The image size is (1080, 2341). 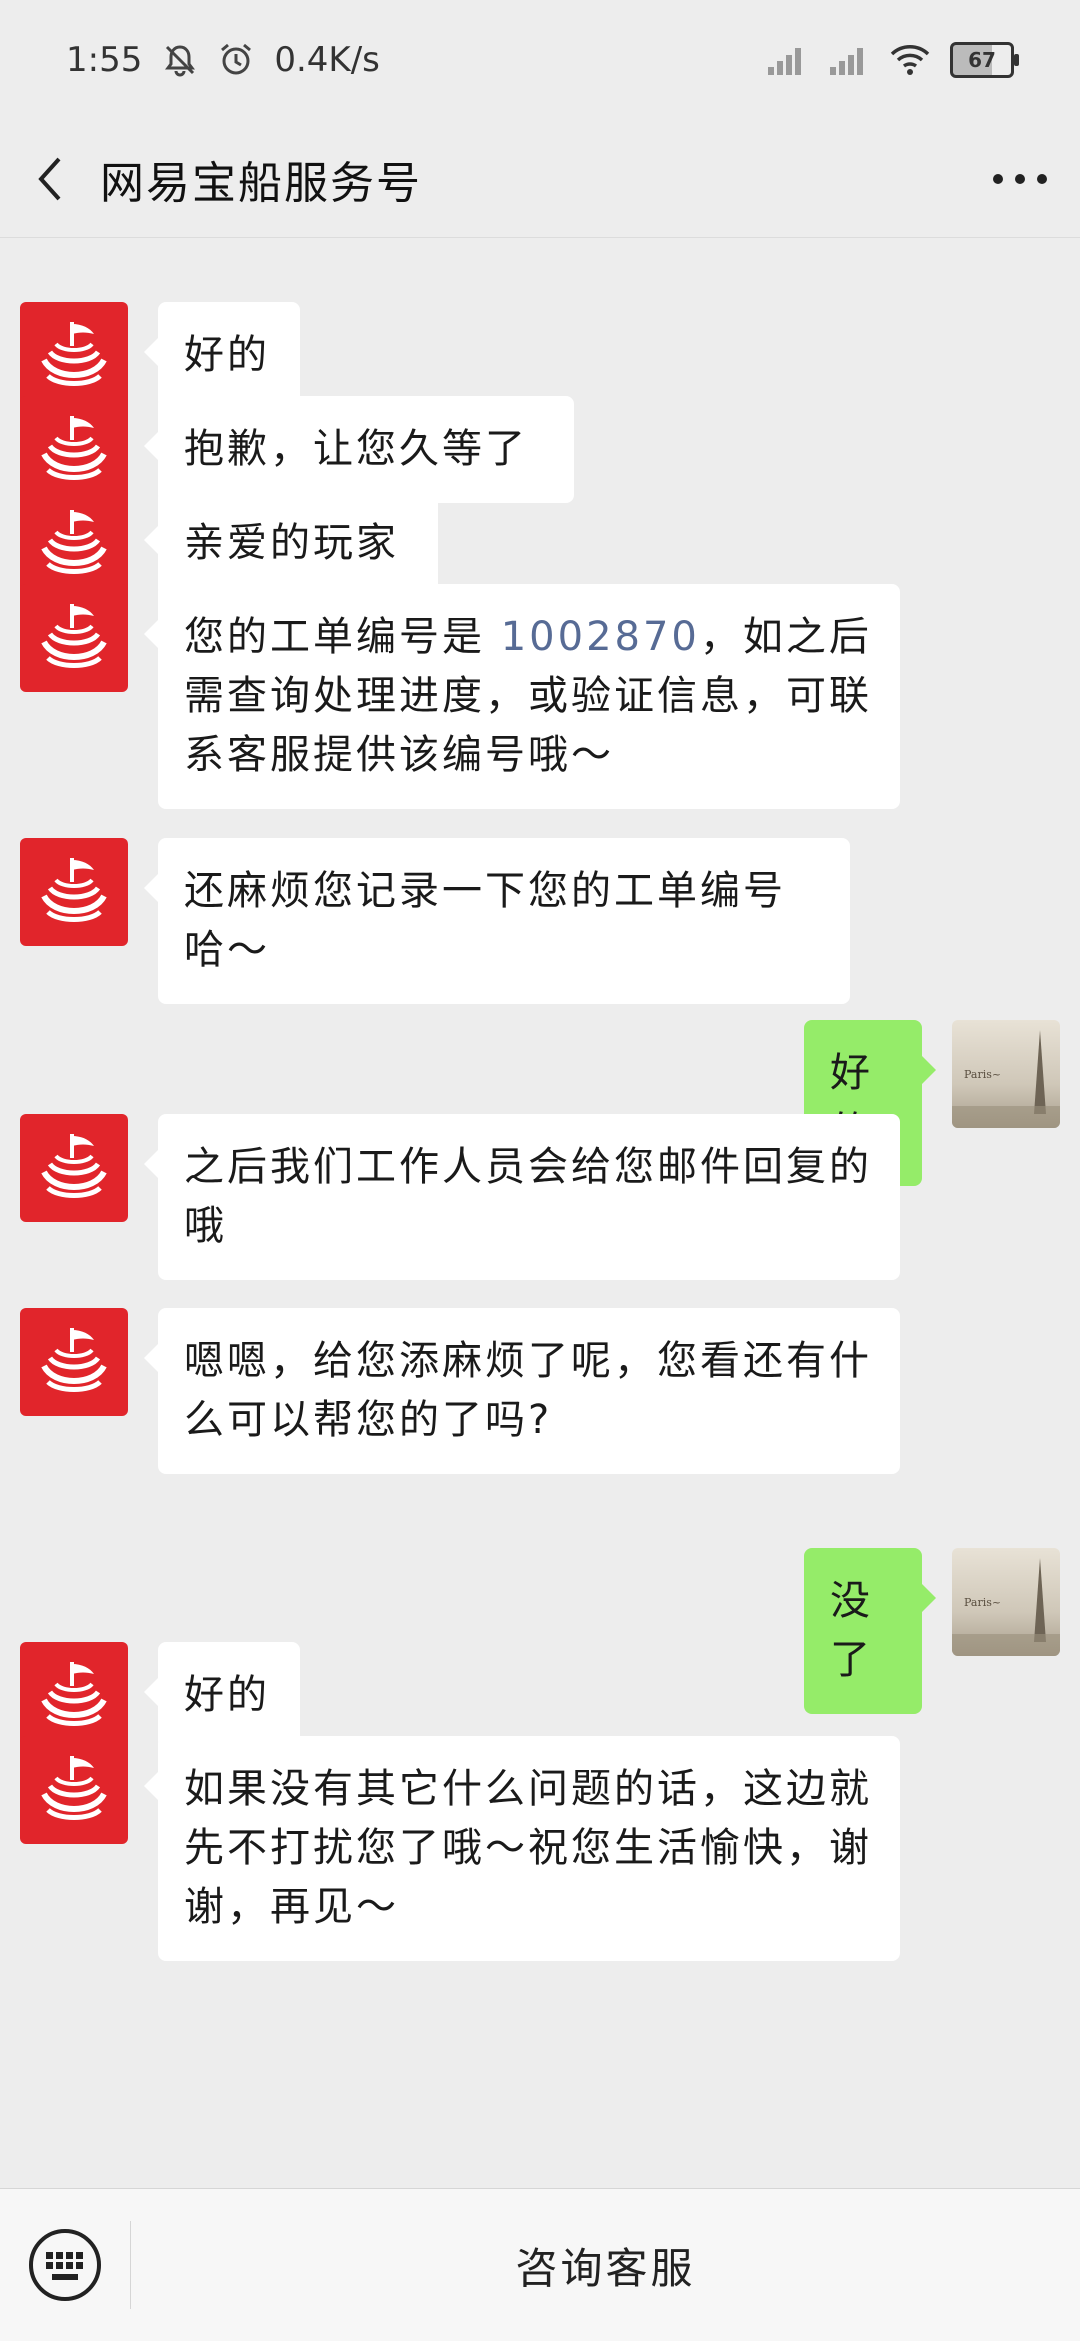 I want to click on chevron-left-icon, so click(x=49, y=178).